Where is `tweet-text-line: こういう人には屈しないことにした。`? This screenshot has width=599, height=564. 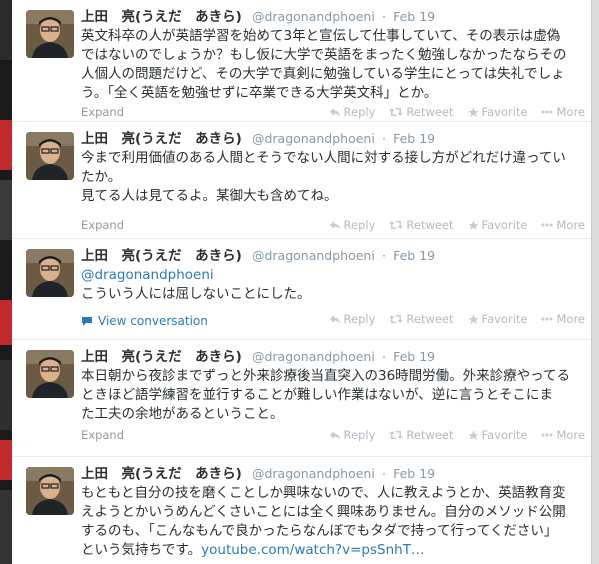 tweet-text-line: こういう人には屈しないことにした。 is located at coordinates (196, 294).